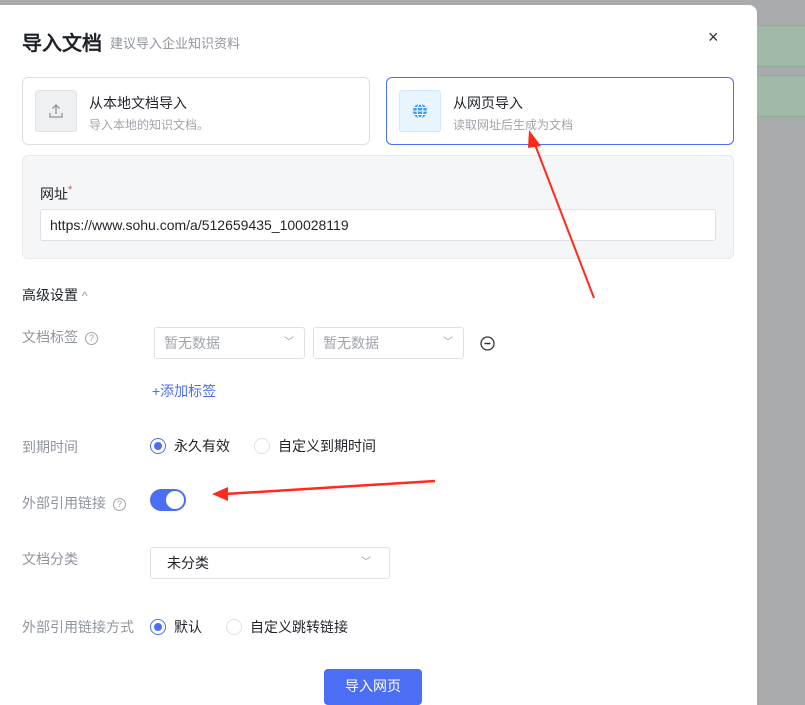  I want to click on external-link-switch, so click(168, 500).